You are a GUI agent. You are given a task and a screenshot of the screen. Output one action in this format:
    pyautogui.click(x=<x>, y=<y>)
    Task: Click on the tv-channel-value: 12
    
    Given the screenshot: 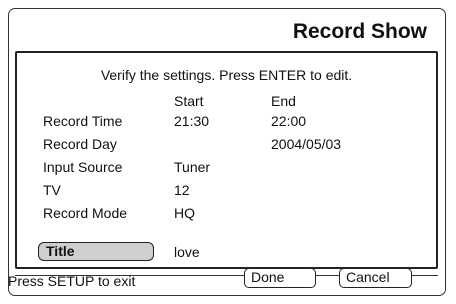 What is the action you would take?
    pyautogui.click(x=182, y=190)
    